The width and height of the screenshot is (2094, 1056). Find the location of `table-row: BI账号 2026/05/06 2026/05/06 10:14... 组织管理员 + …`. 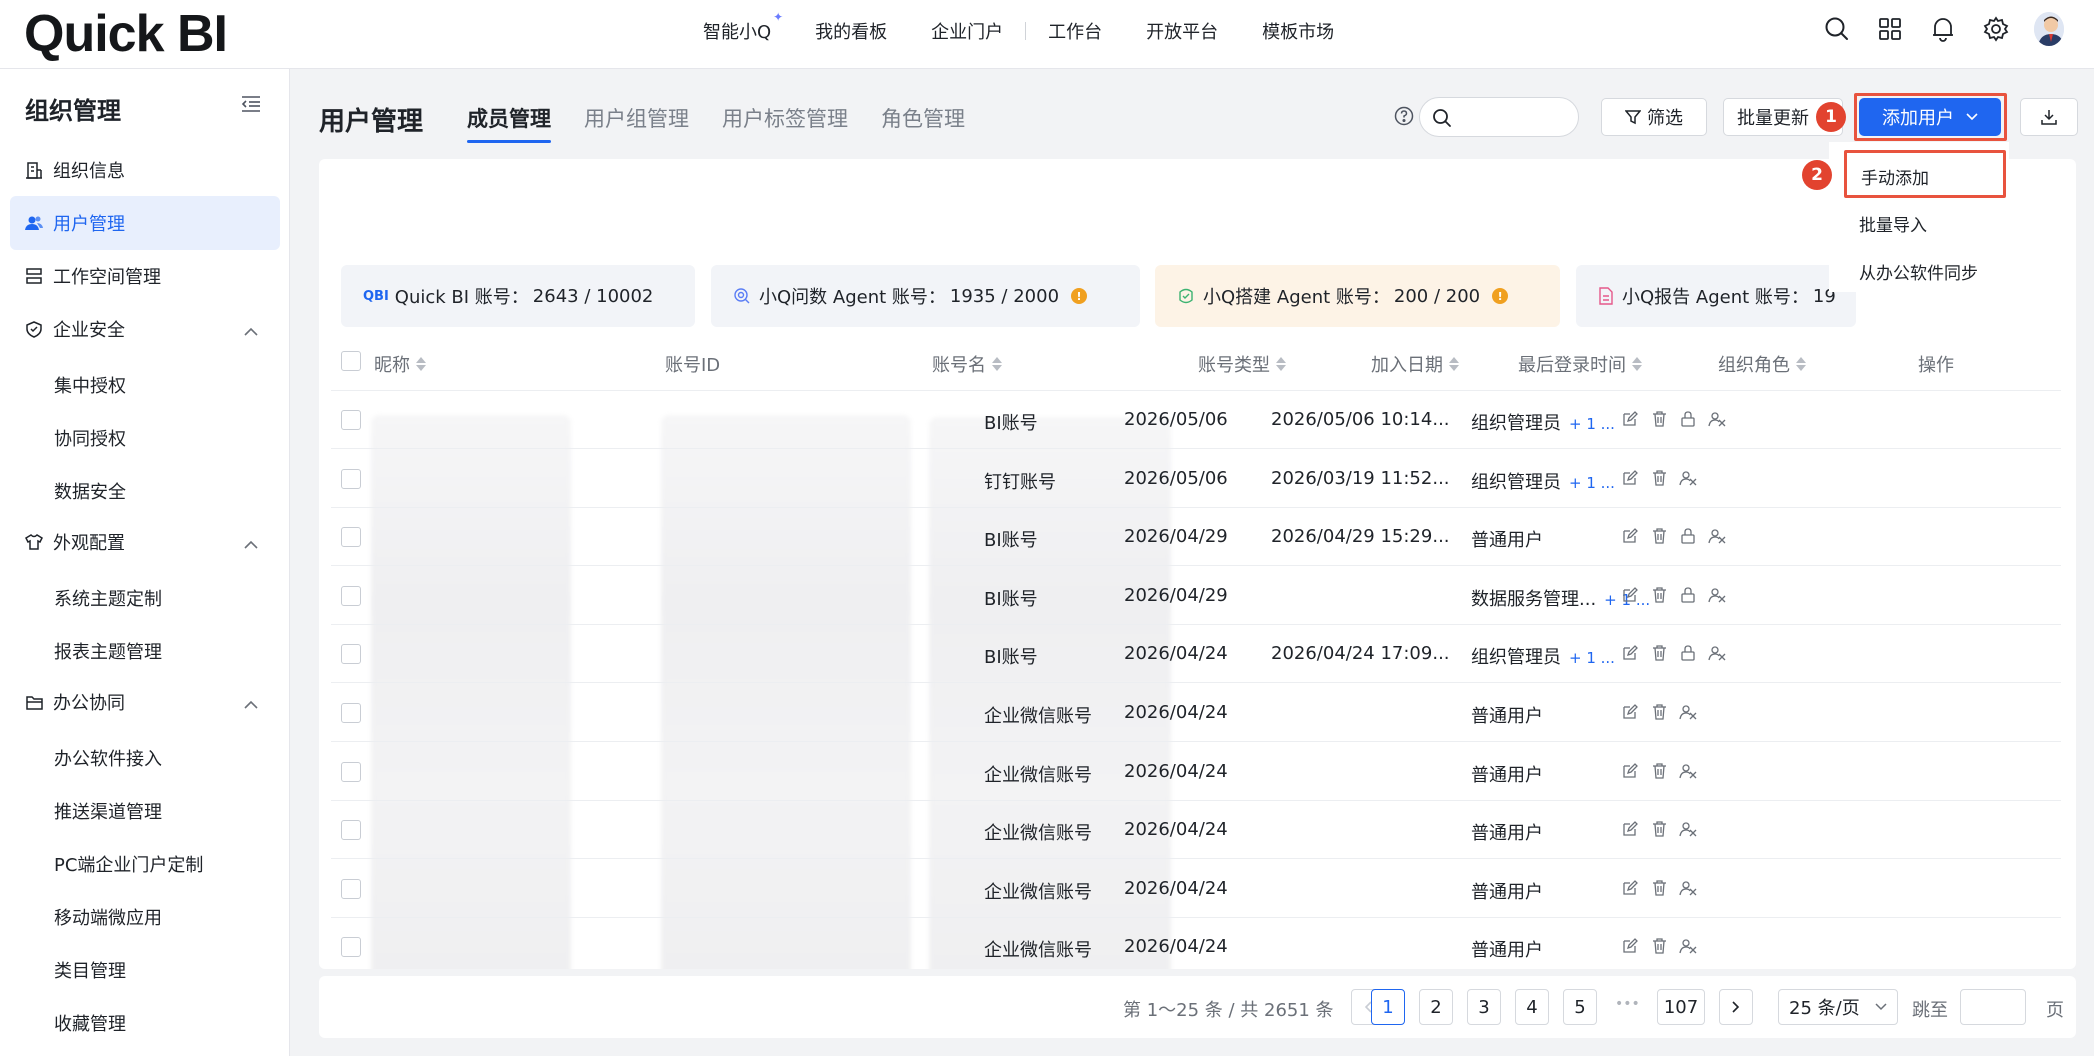

table-row: BI账号 2026/05/06 2026/05/06 10:14... 组织管理员 + … is located at coordinates (1196, 420).